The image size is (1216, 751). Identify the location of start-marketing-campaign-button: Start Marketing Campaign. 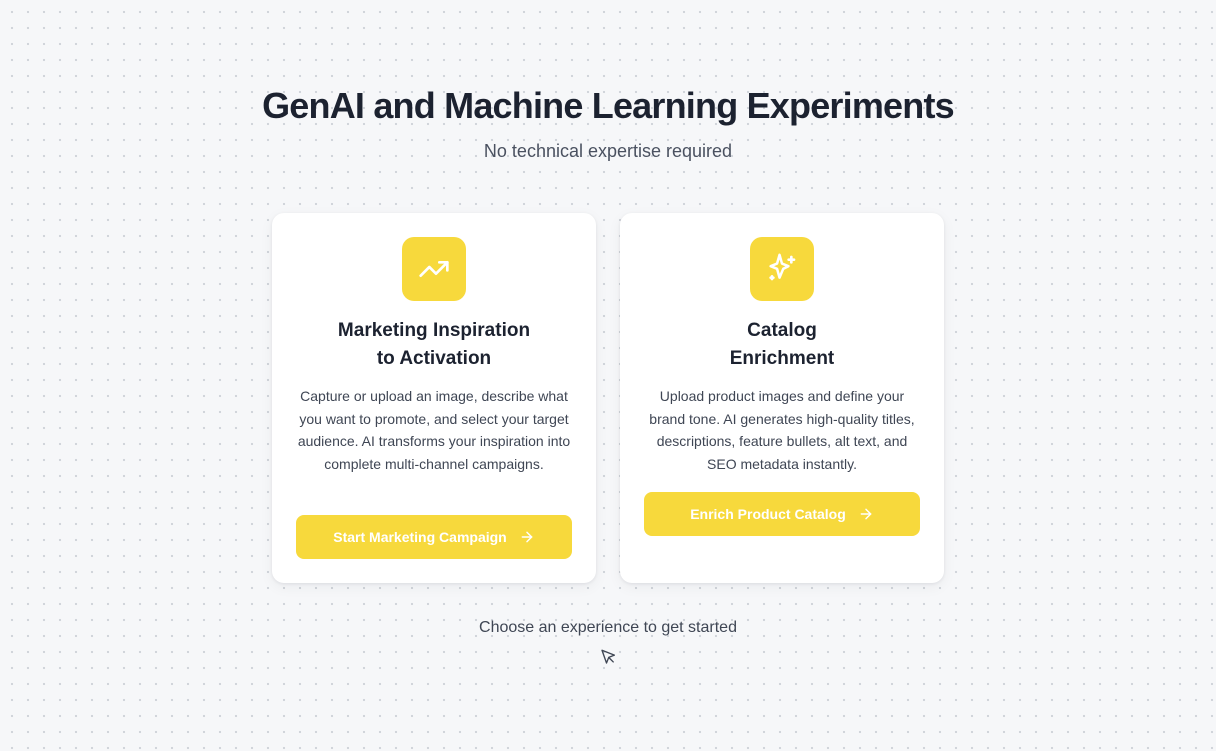
(434, 537).